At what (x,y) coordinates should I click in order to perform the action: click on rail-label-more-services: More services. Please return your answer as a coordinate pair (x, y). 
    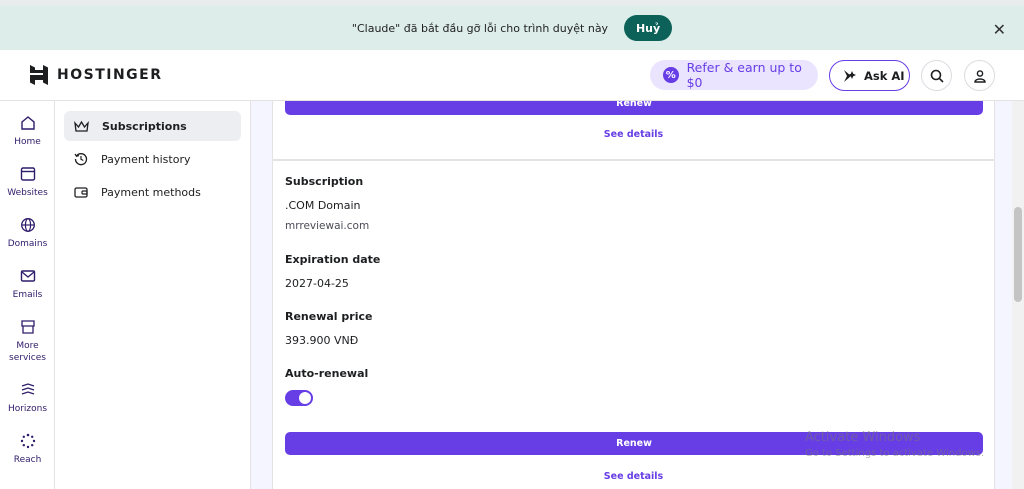
    Looking at the image, I should click on (27, 352).